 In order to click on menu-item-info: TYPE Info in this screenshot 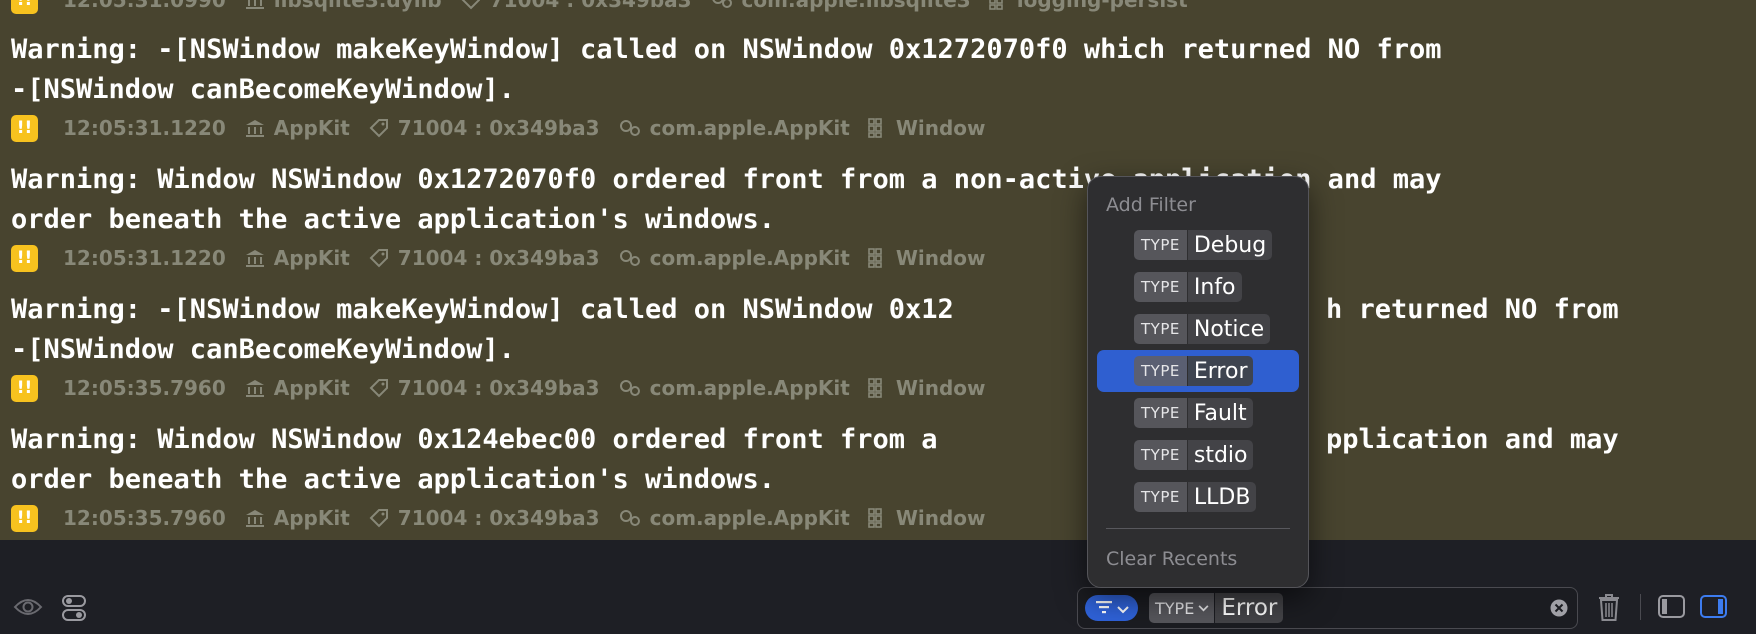, I will do `click(1198, 287)`.